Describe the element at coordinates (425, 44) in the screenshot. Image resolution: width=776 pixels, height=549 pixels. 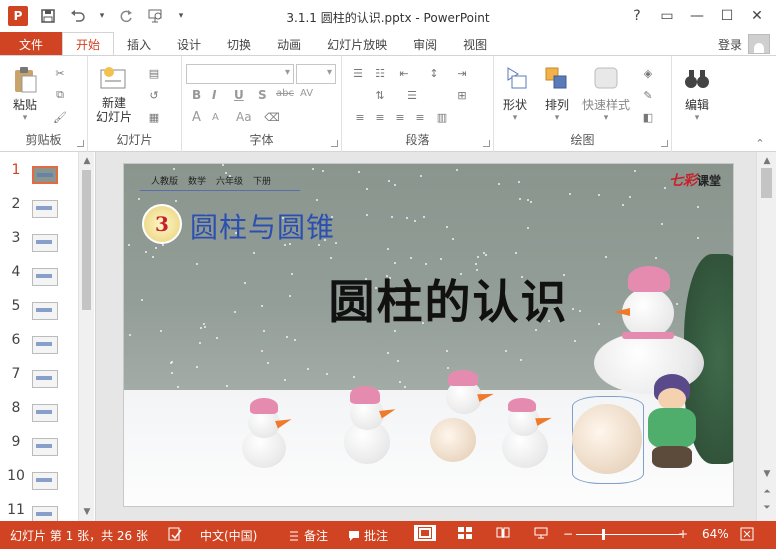
I see `tab-review: 审阅` at that location.